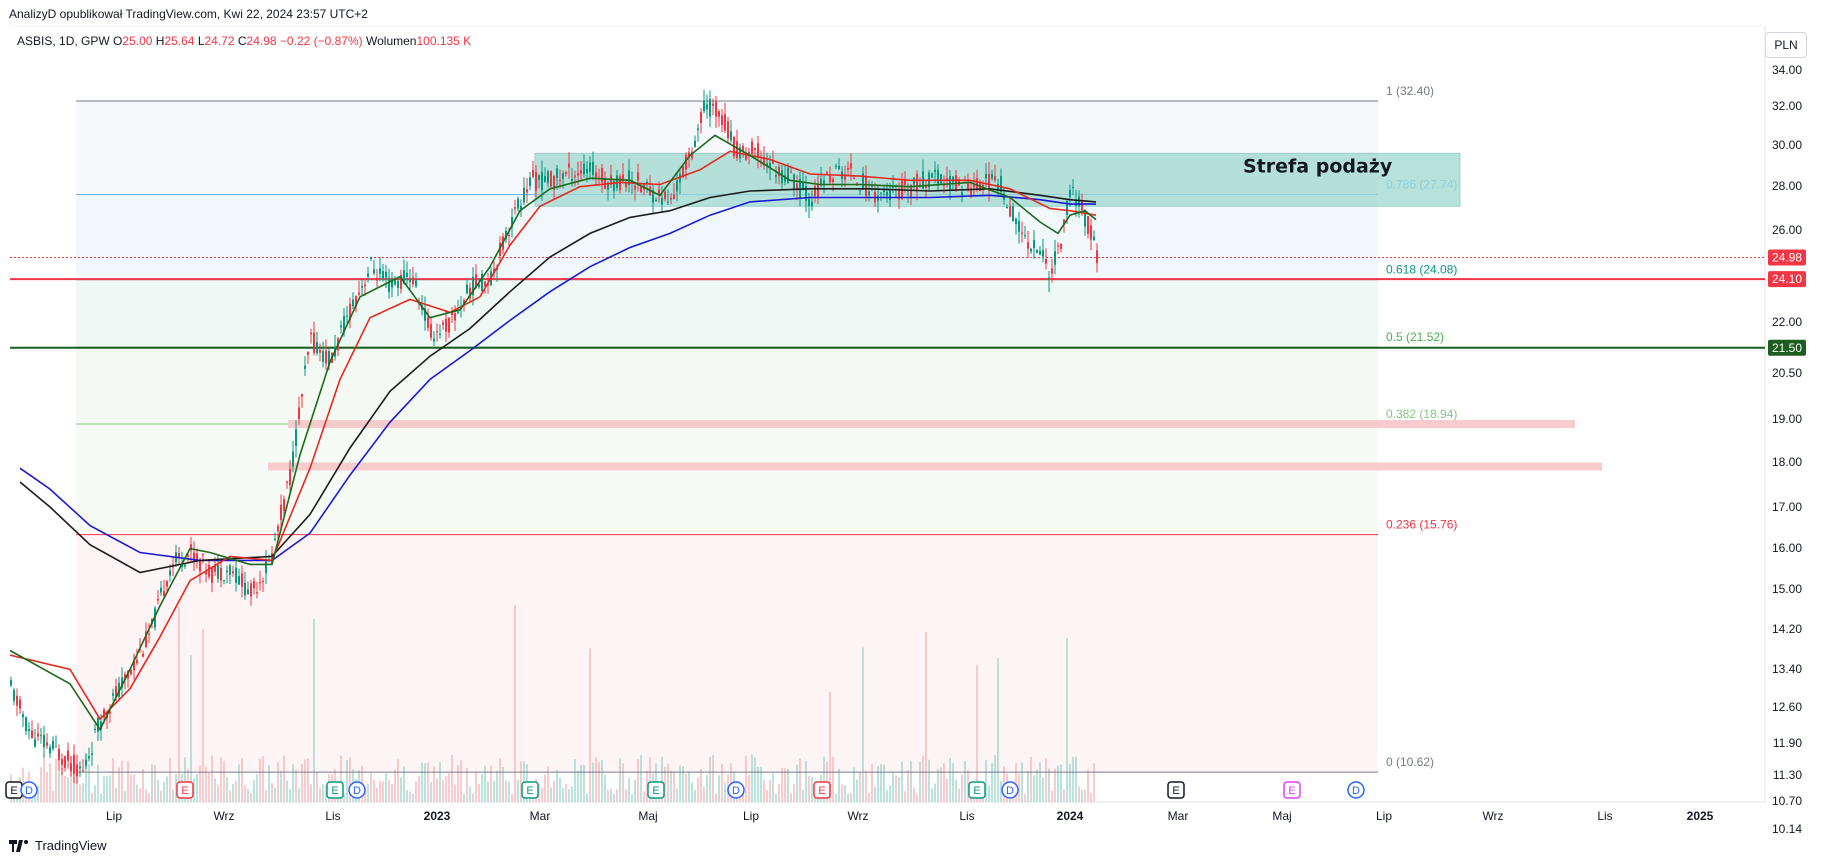  I want to click on event-marker-label: D, so click(736, 791).